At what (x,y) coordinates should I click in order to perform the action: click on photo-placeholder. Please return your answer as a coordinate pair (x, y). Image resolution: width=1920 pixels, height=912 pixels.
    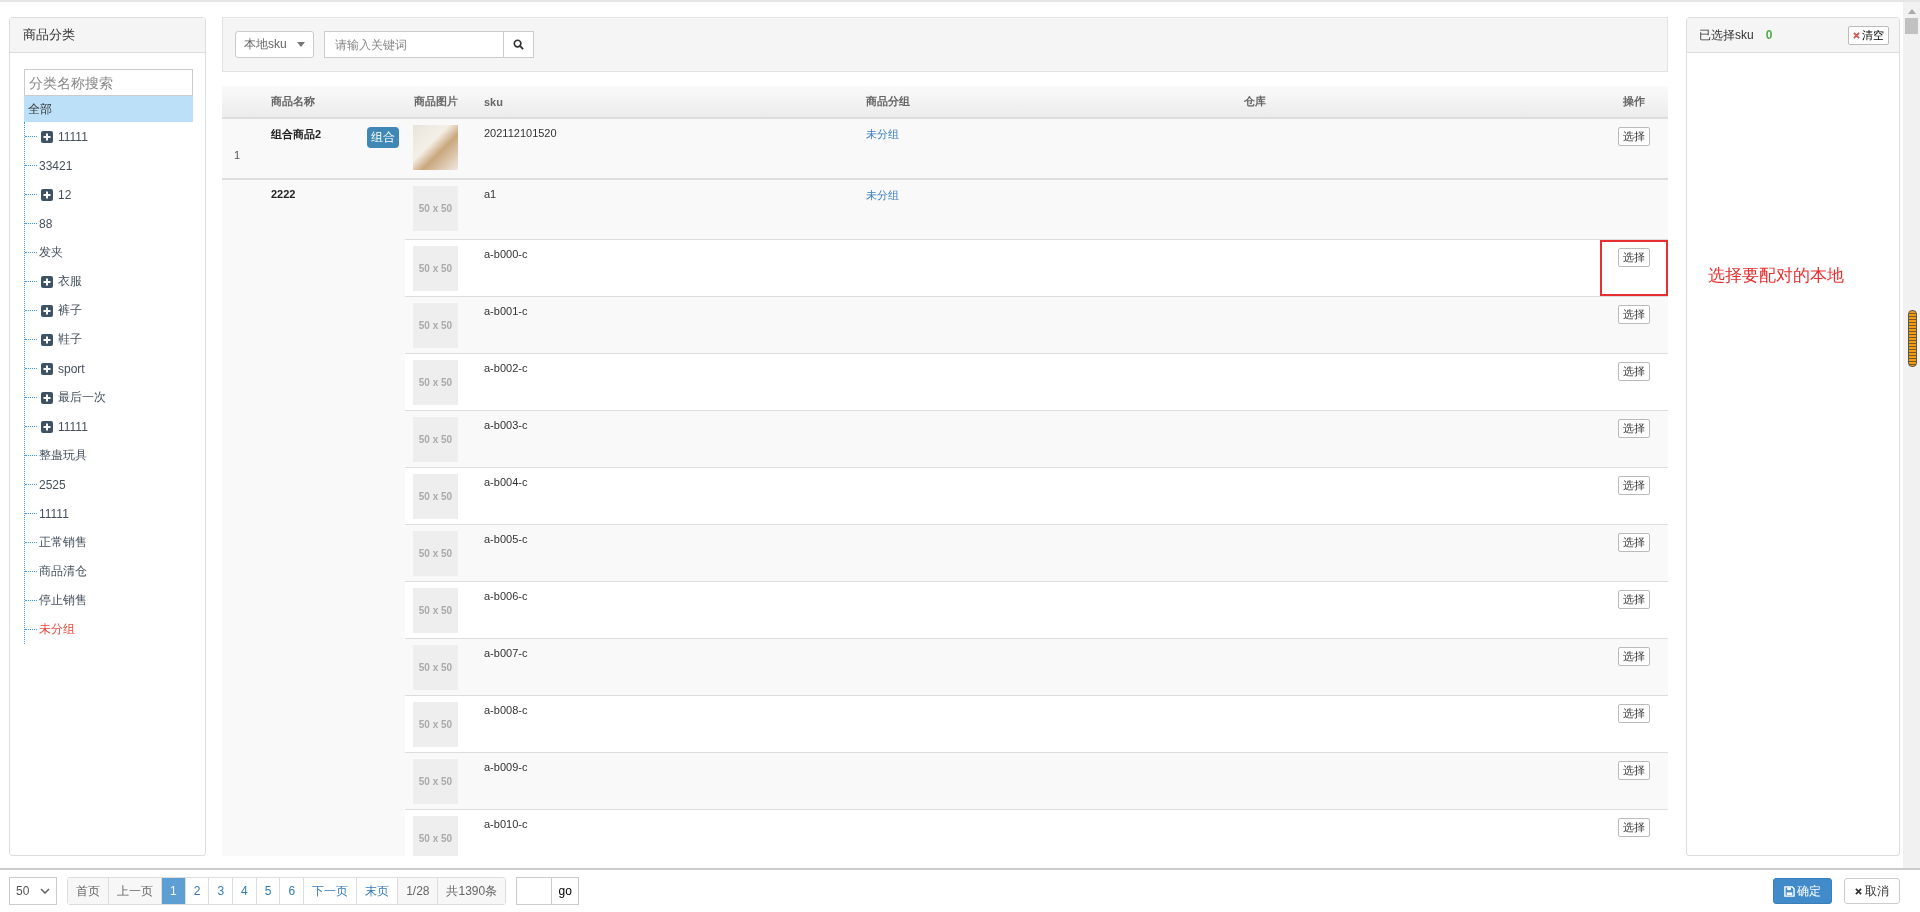
    Looking at the image, I should click on (435, 147).